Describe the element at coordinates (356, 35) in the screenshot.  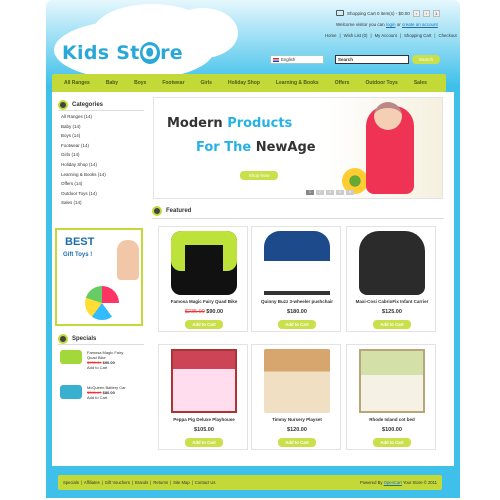
I see `top-link: Wish List (0)` at that location.